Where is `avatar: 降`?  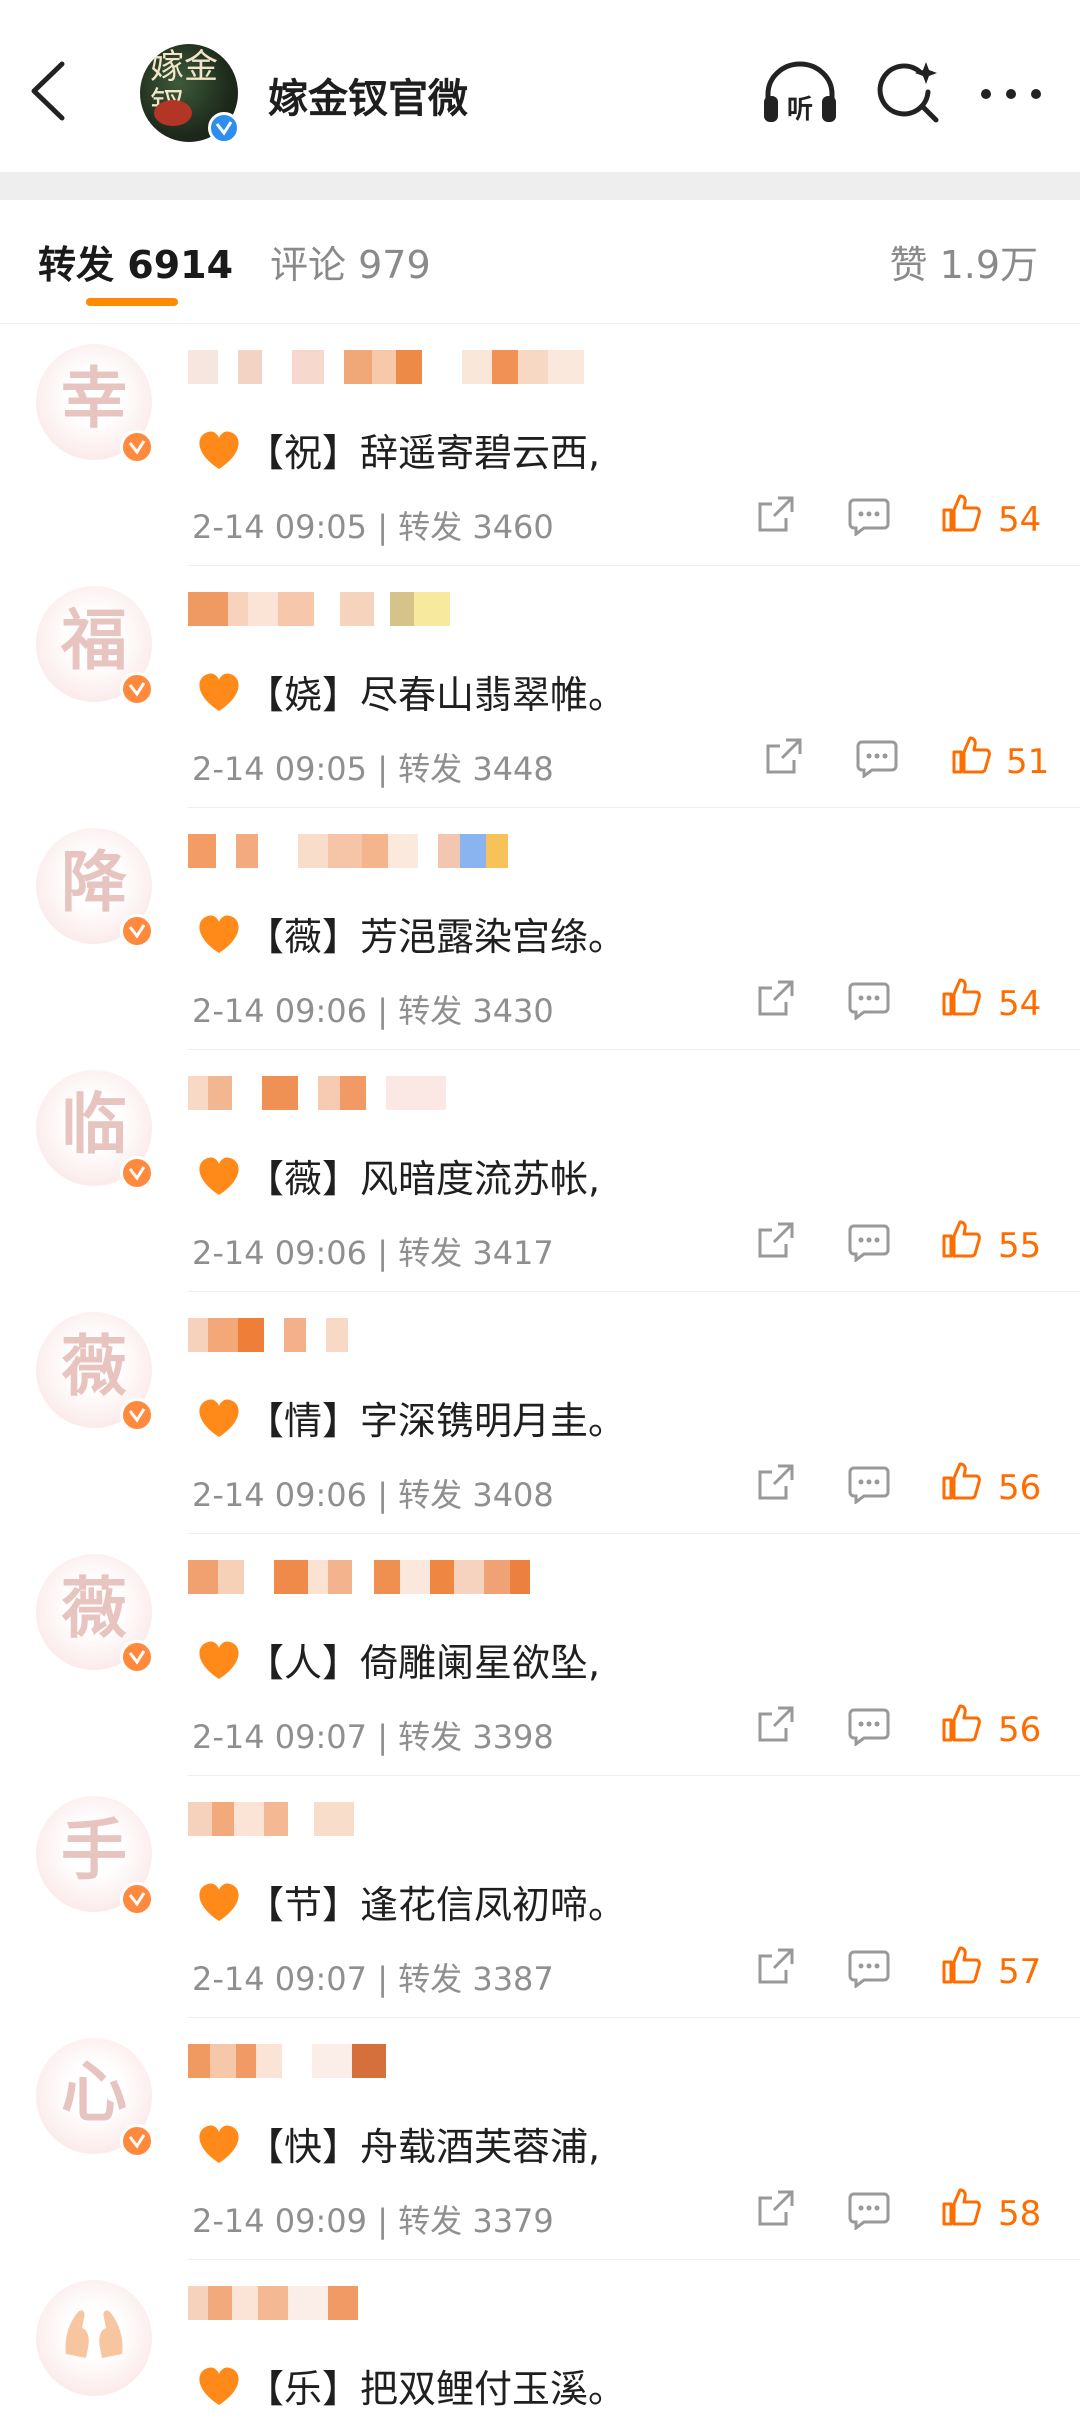
avatar: 降 is located at coordinates (95, 888).